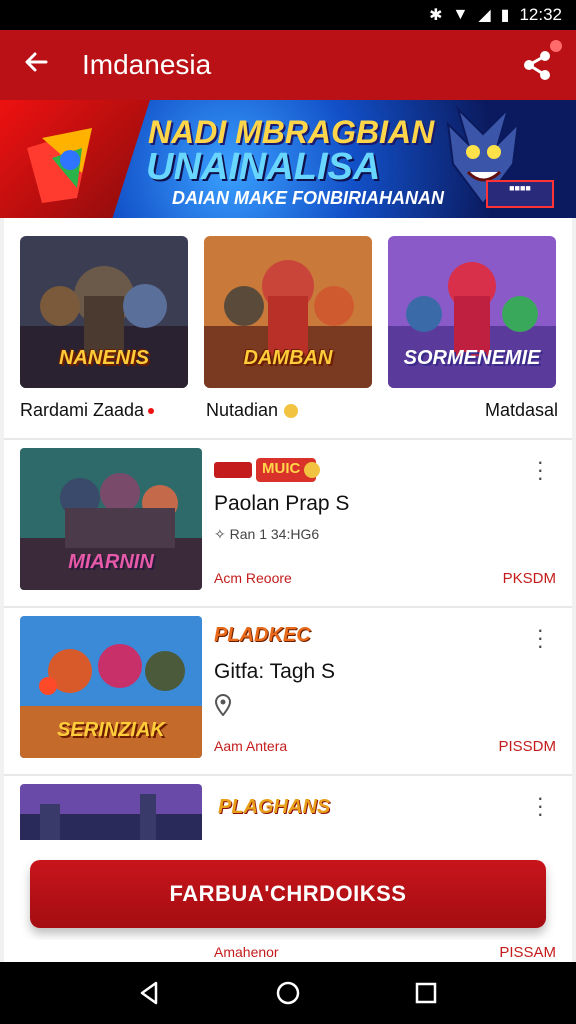 This screenshot has width=576, height=1024. I want to click on game-tile-3: SORMENEMIE, so click(472, 312).